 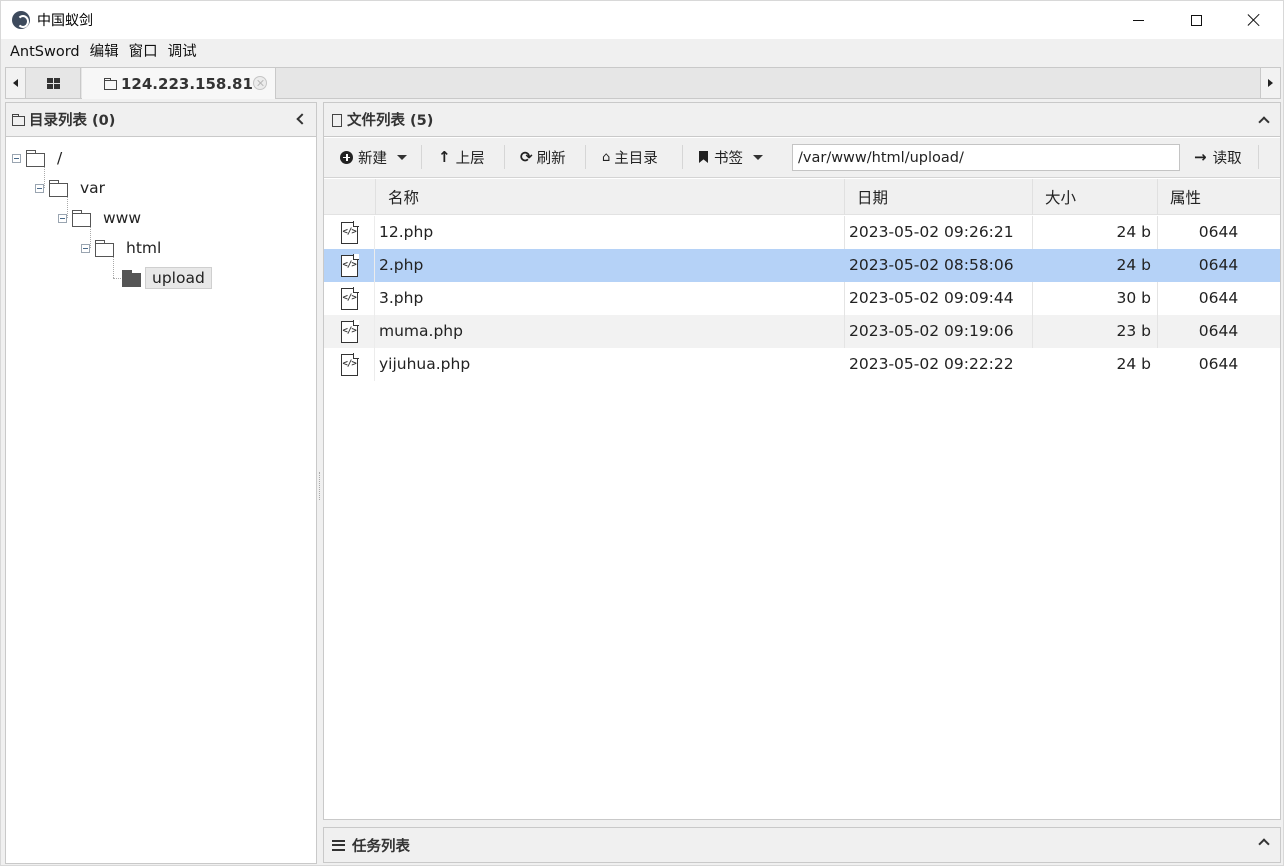 I want to click on refresh-button: ⟳ 刷新, so click(x=543, y=157).